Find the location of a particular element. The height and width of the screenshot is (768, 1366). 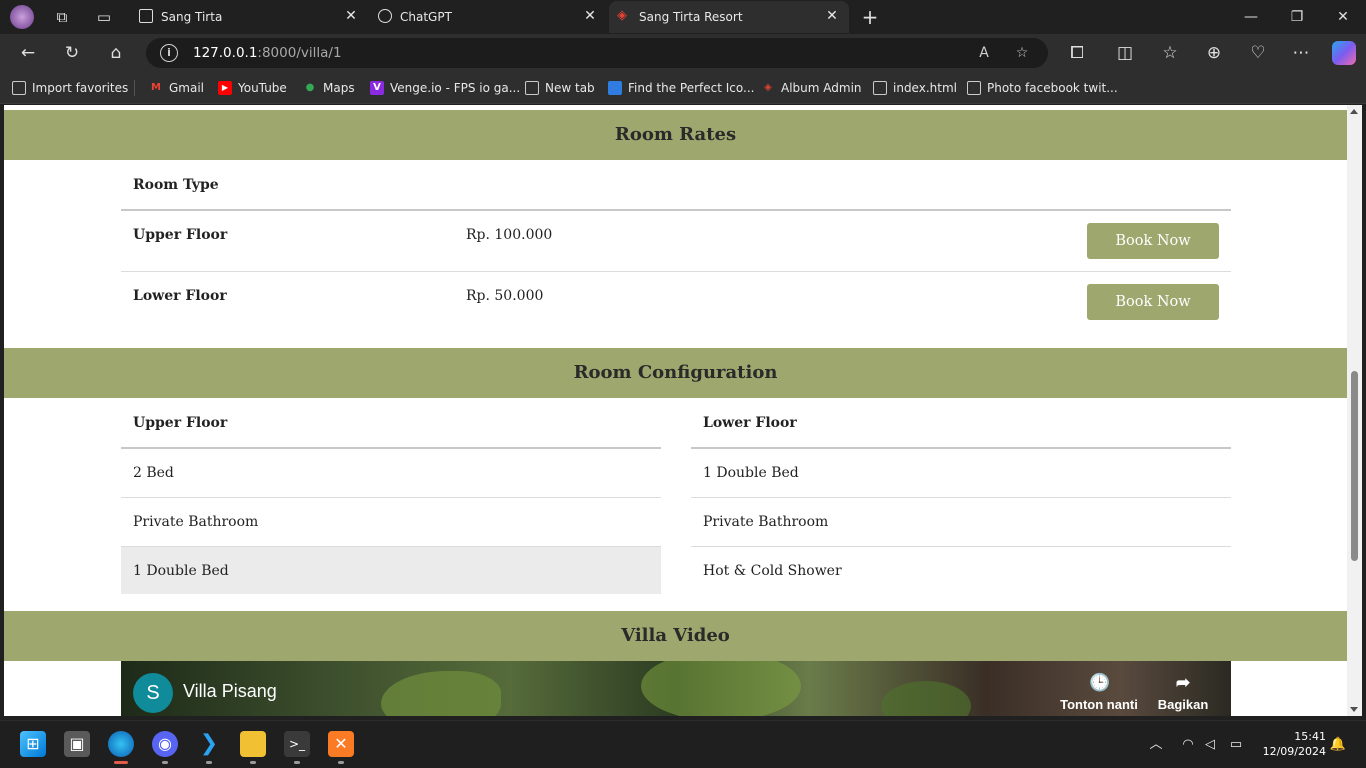

upper-item: Private Bathroom is located at coordinates (196, 522).